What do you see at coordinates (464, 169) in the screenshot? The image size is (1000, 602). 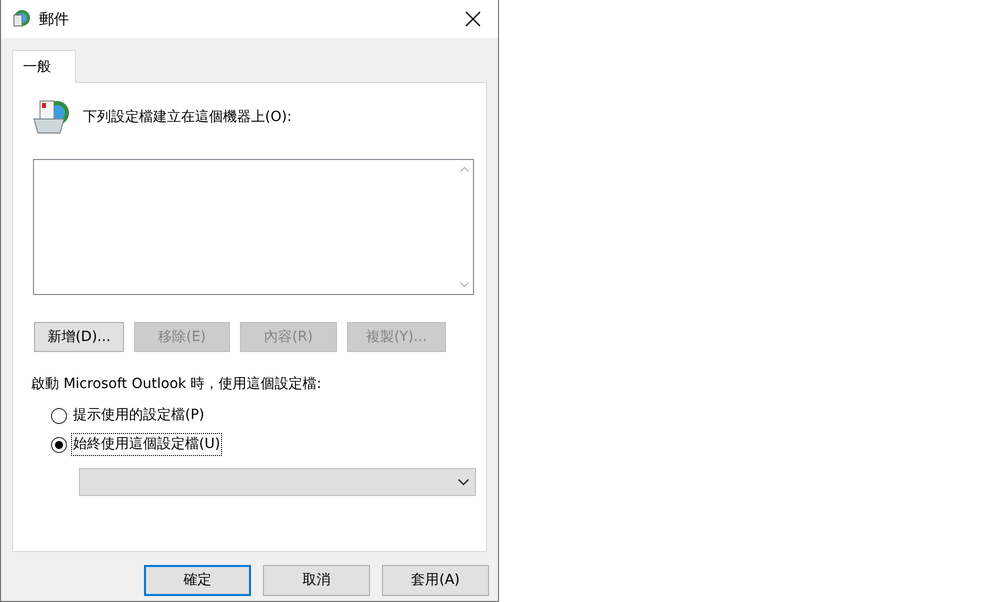 I see `scroll-up-icon` at bounding box center [464, 169].